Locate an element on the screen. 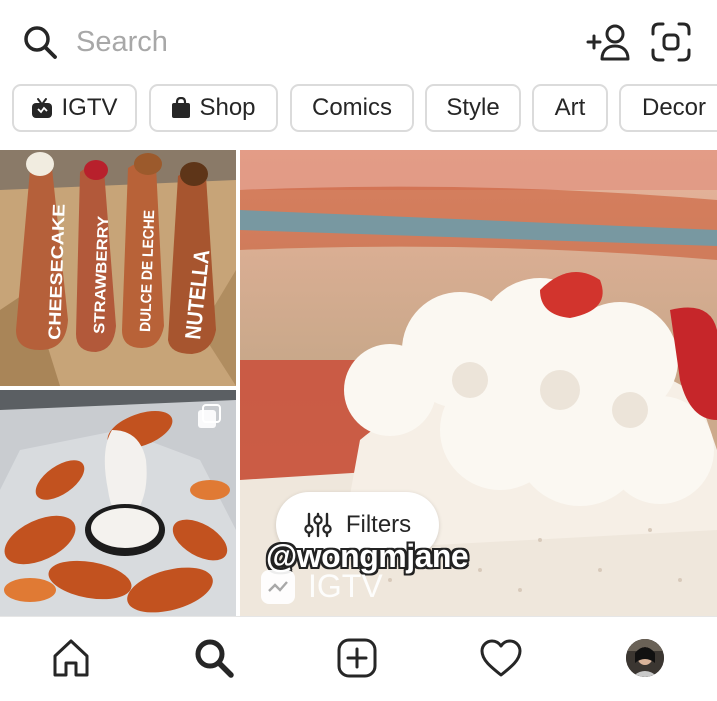  nav-search is located at coordinates (214, 658).